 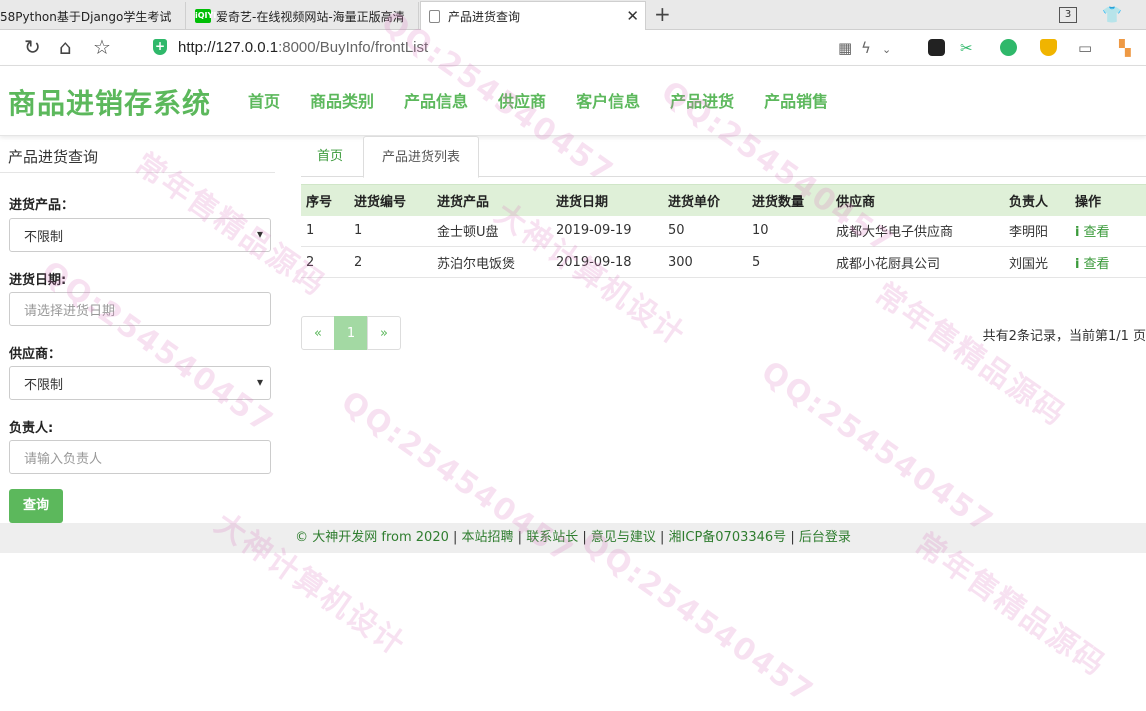 What do you see at coordinates (866, 48) in the screenshot?
I see `lightning-icon: ϟ` at bounding box center [866, 48].